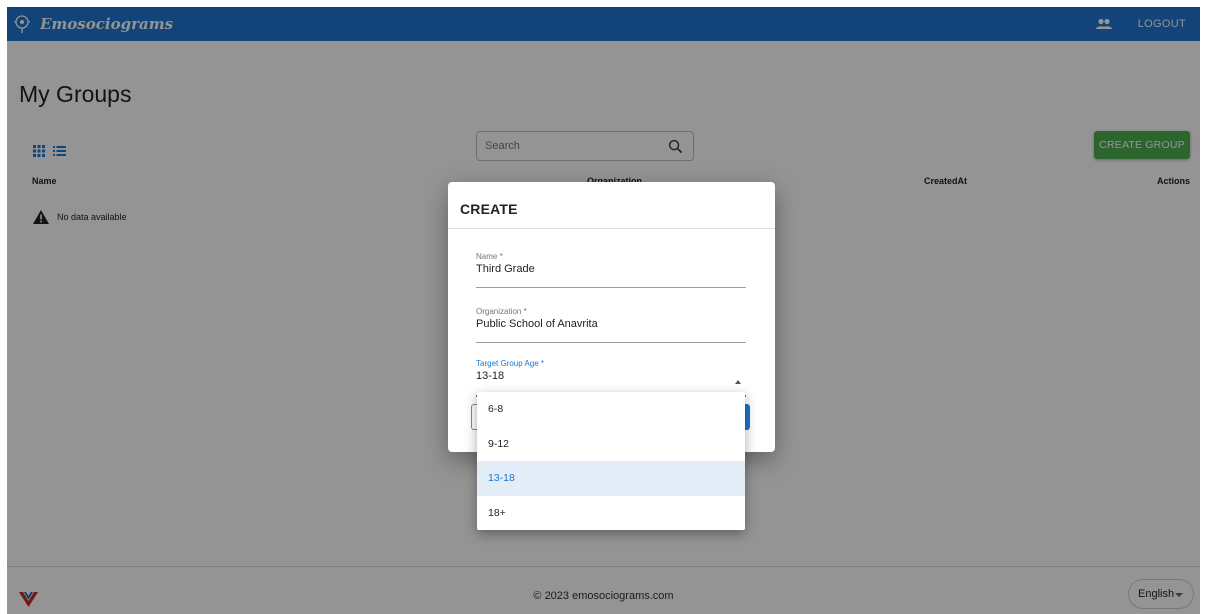 The height and width of the screenshot is (614, 1207). What do you see at coordinates (489, 256) in the screenshot?
I see `name-field-label: Name *` at bounding box center [489, 256].